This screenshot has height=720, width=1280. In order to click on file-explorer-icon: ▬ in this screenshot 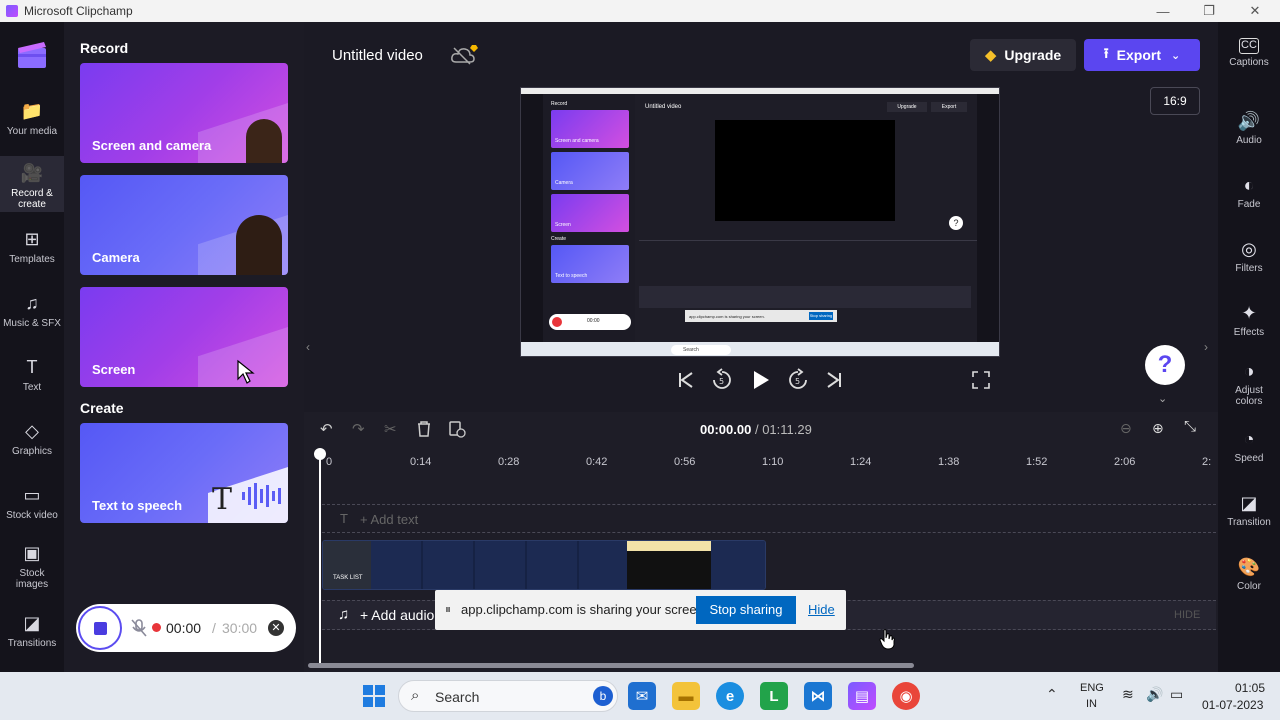, I will do `click(686, 696)`.